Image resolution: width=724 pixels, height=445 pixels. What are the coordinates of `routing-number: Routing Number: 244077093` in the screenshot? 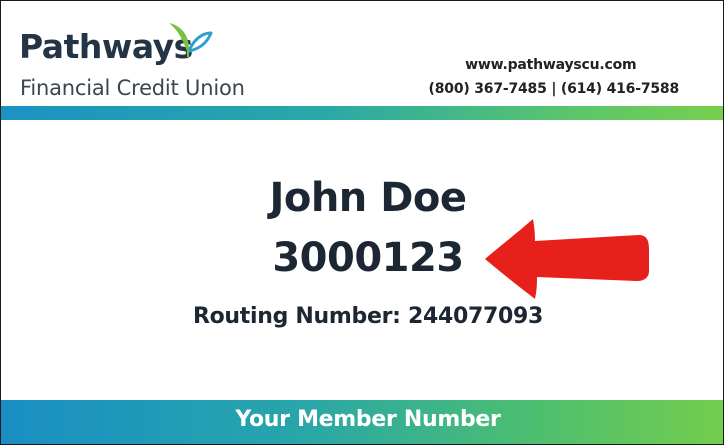 It's located at (368, 316).